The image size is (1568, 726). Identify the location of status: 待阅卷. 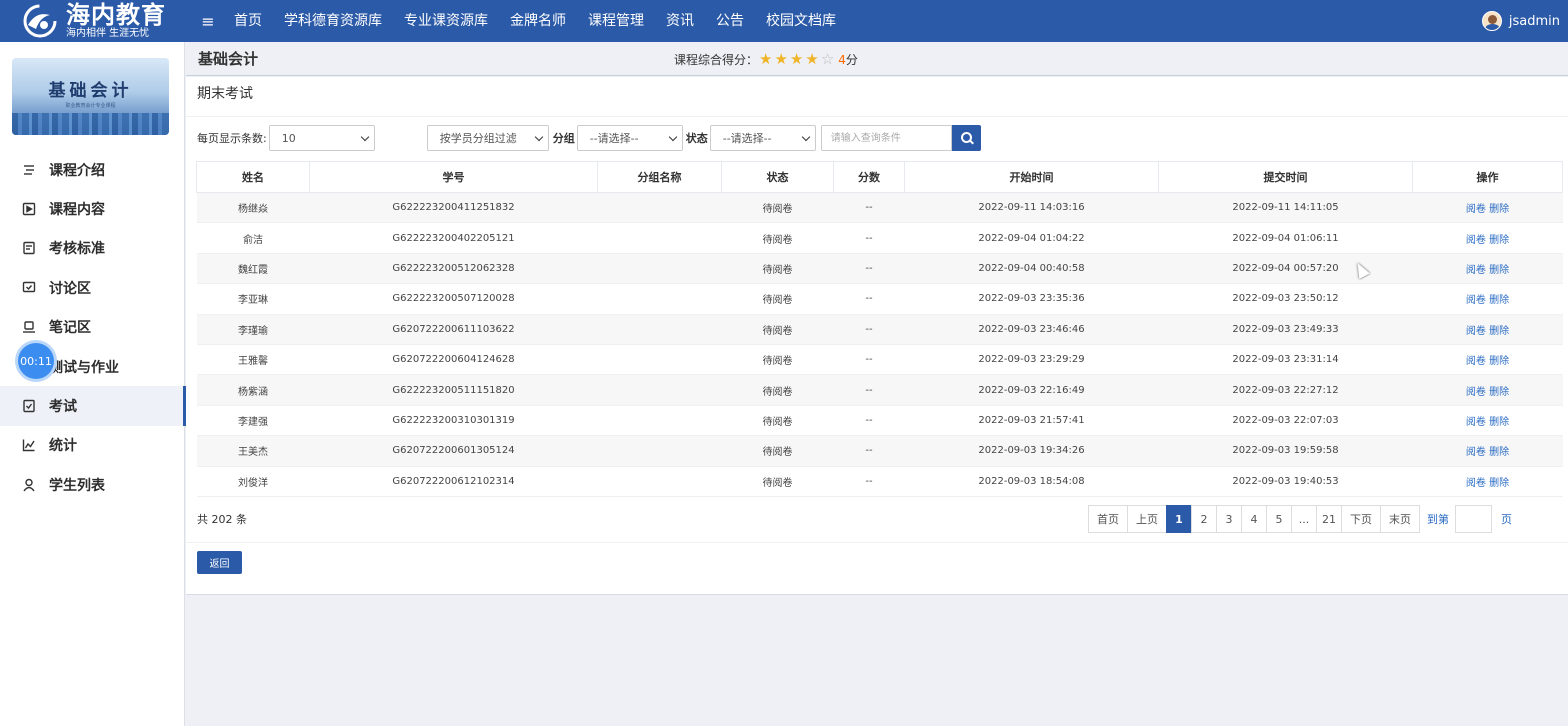
(777, 238).